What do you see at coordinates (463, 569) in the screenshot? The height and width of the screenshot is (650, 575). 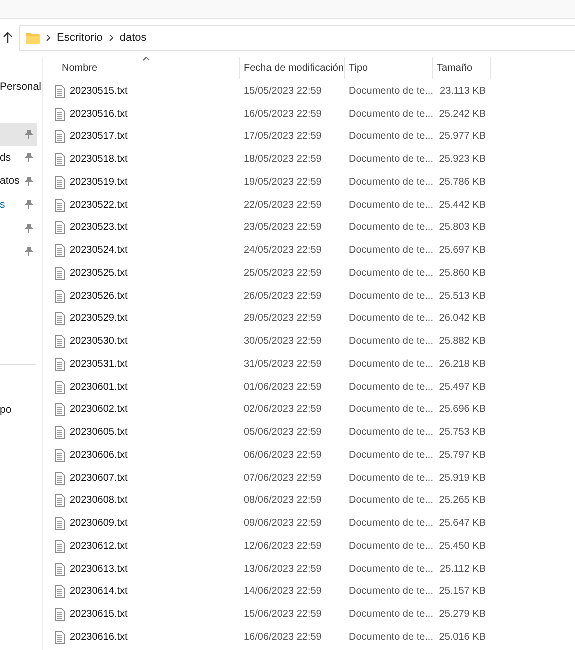 I see `file-size: 25.112 KB` at bounding box center [463, 569].